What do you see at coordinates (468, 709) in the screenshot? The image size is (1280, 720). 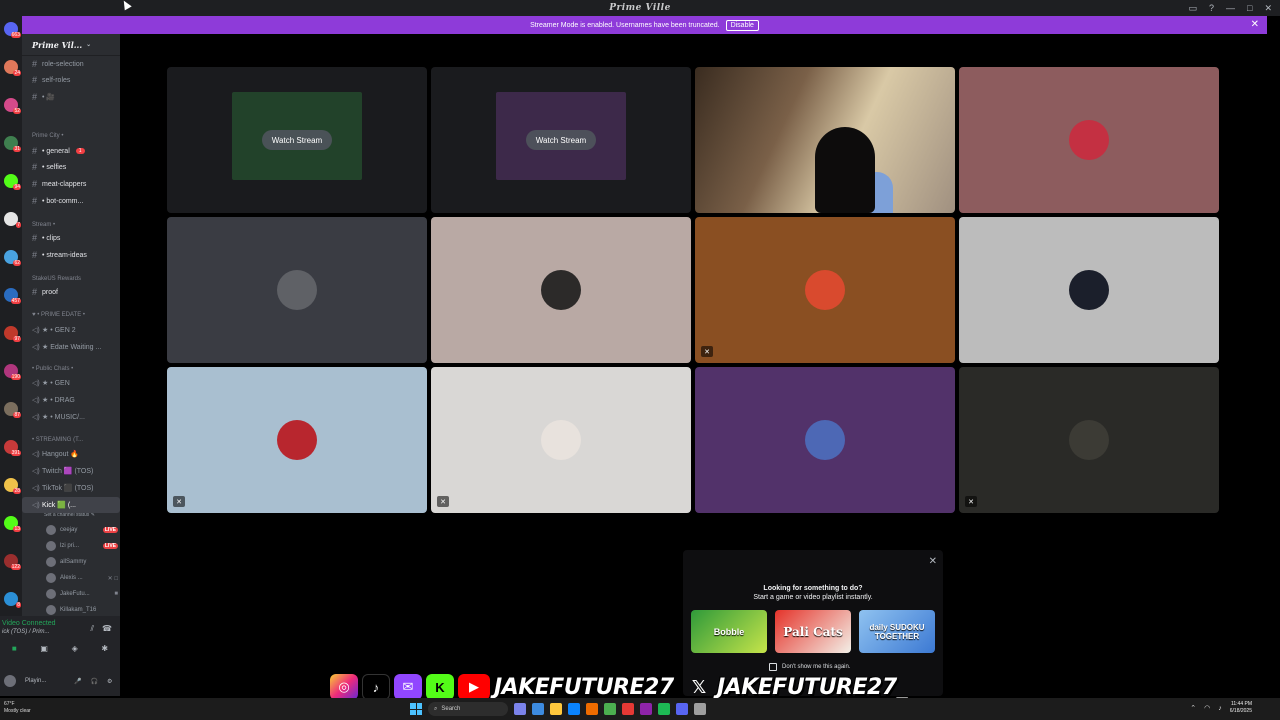 I see `taskbar-search: ⌕ Search` at bounding box center [468, 709].